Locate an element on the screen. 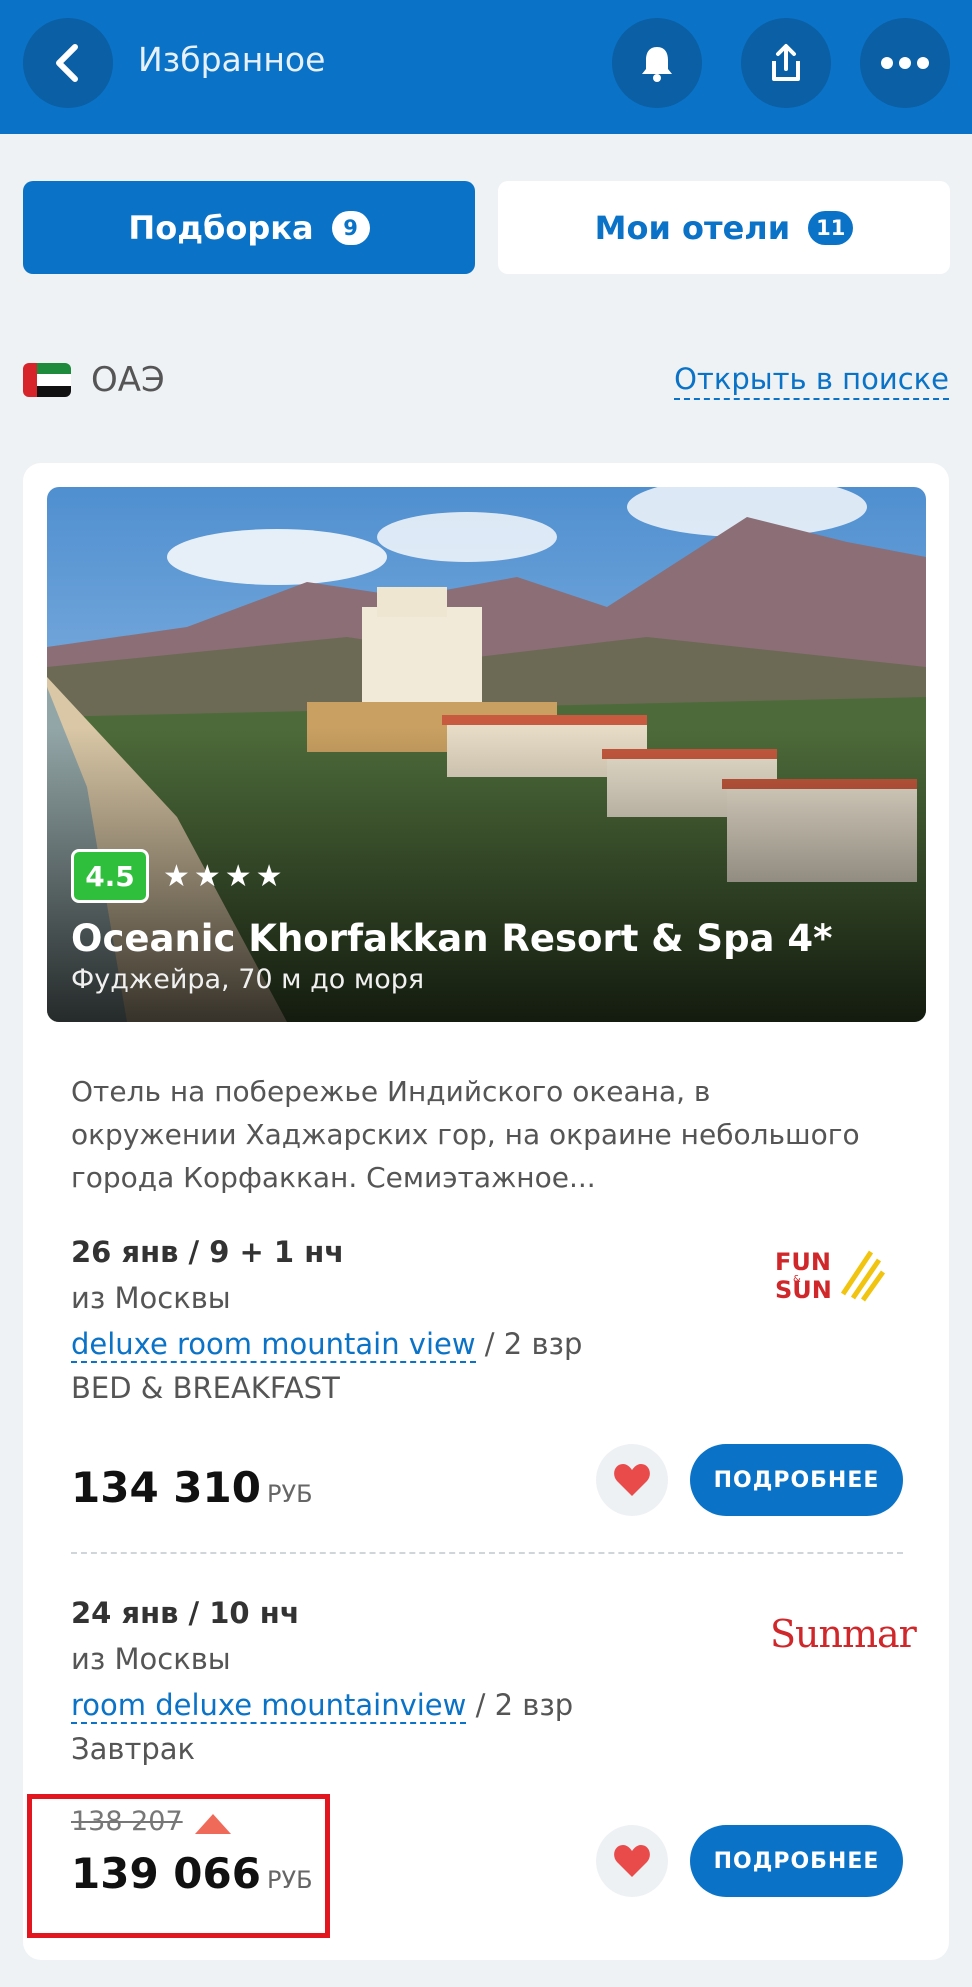  sunmar-logo: Sunmar is located at coordinates (843, 1634).